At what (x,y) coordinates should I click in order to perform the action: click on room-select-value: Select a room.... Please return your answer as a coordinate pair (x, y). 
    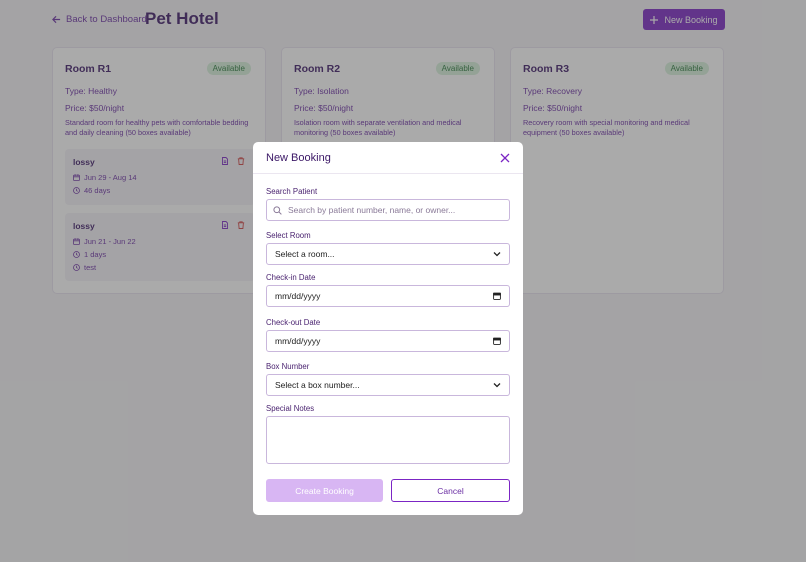
    Looking at the image, I should click on (305, 254).